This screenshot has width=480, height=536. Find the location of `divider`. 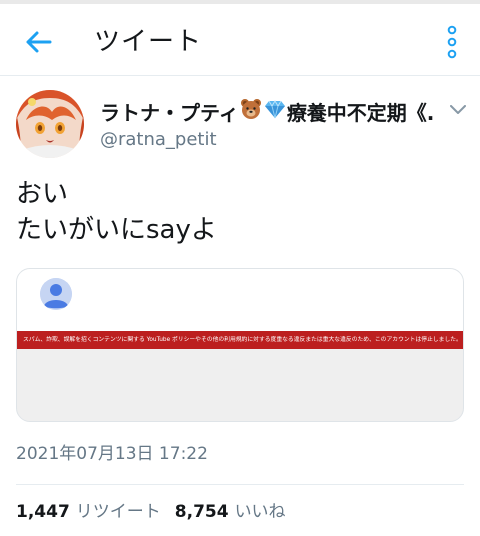

divider is located at coordinates (240, 484).